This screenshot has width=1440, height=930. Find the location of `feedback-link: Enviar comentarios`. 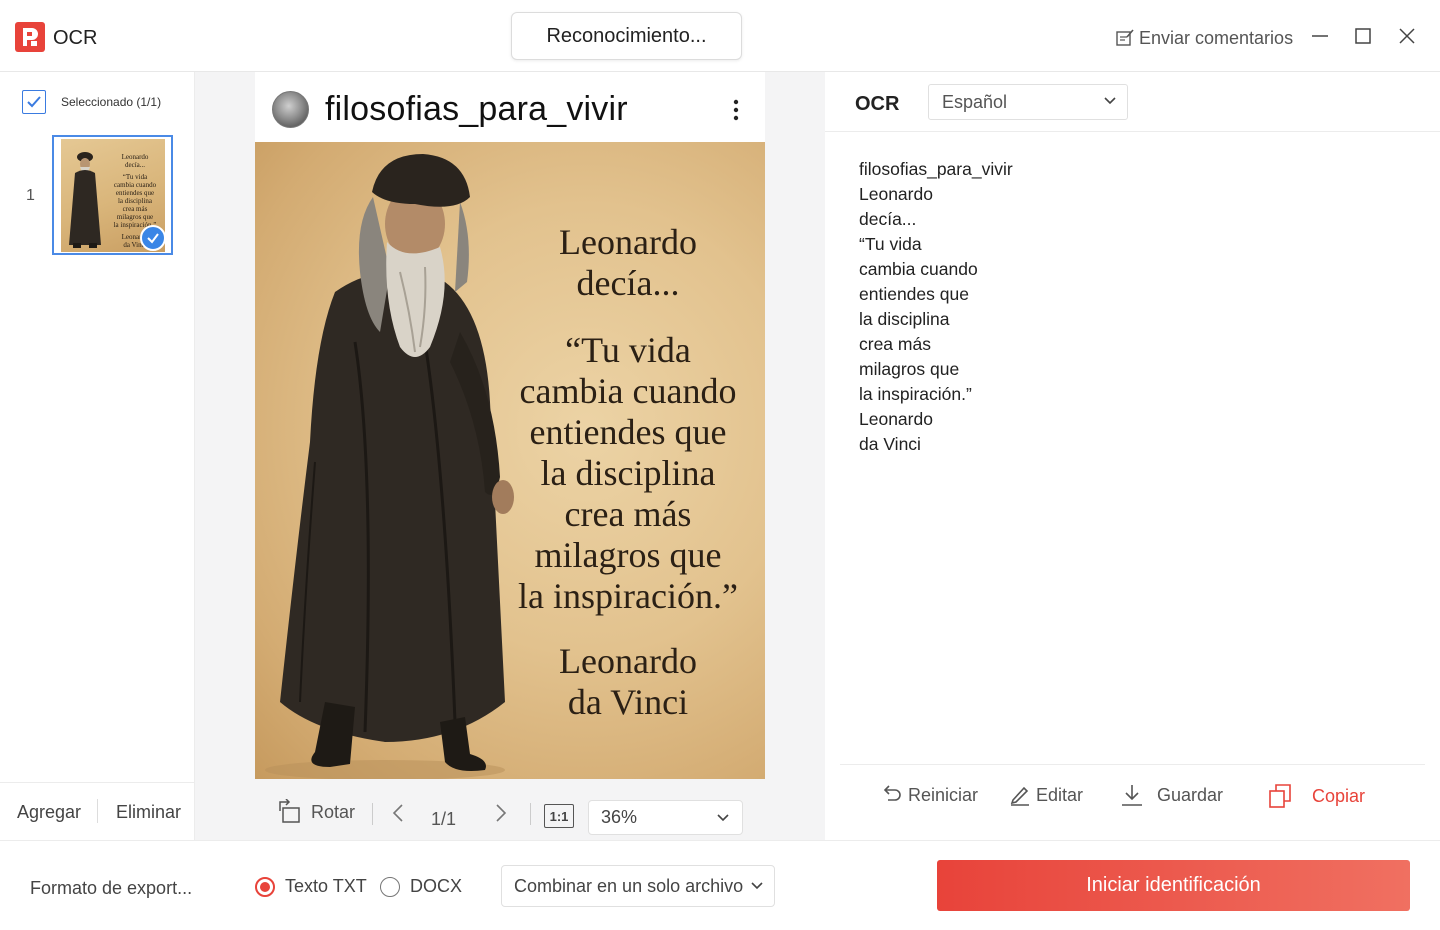

feedback-link: Enviar comentarios is located at coordinates (1204, 38).